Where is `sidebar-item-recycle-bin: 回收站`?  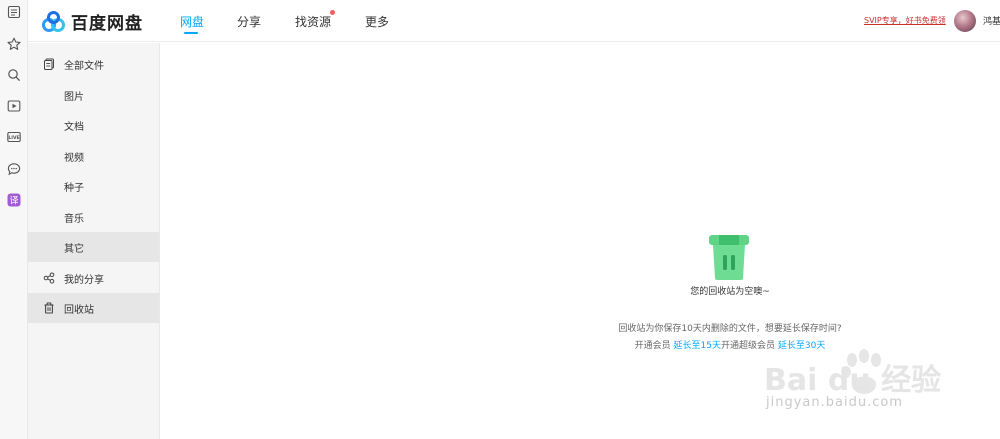
sidebar-item-recycle-bin: 回收站 is located at coordinates (93, 308).